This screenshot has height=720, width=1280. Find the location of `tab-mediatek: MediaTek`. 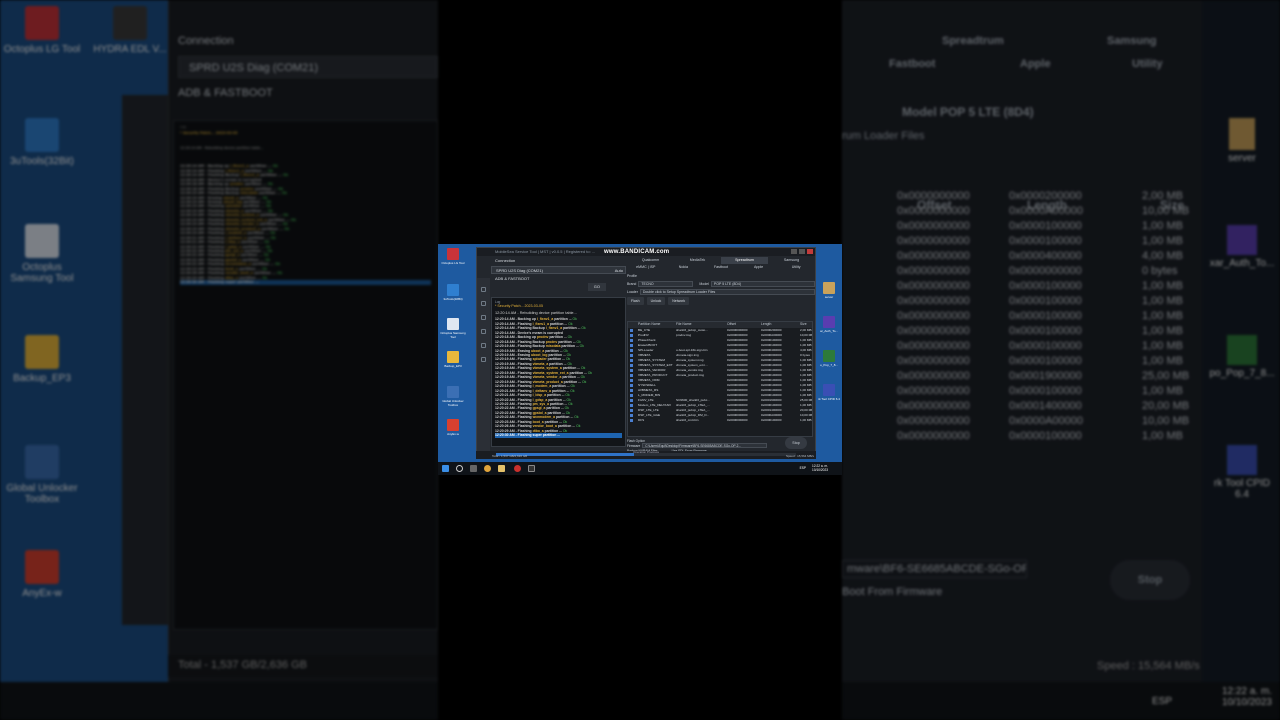

tab-mediatek: MediaTek is located at coordinates (697, 260).